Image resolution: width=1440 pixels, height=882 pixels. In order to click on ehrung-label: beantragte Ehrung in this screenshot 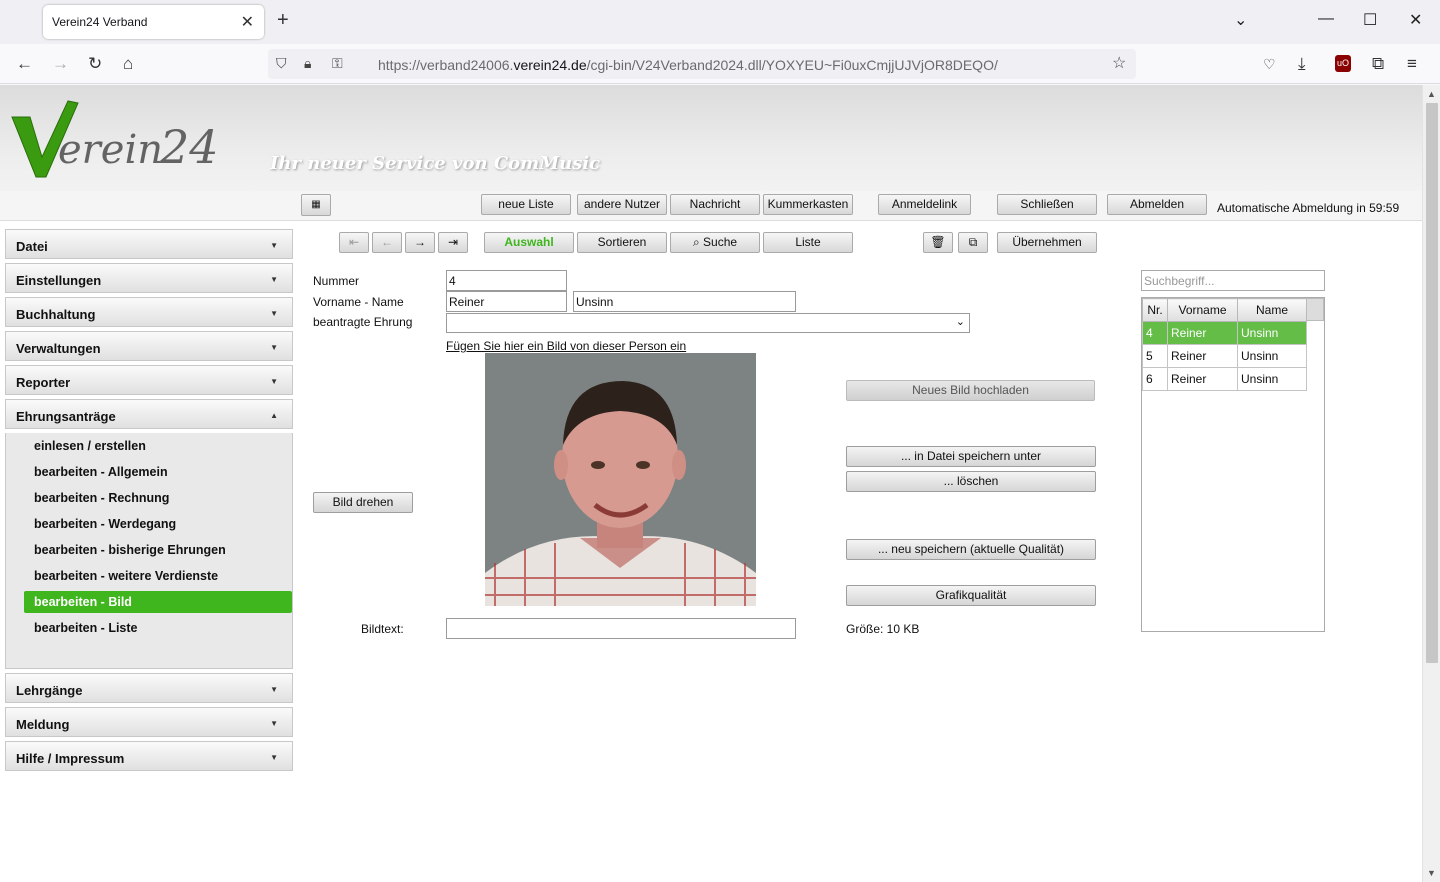, I will do `click(363, 322)`.